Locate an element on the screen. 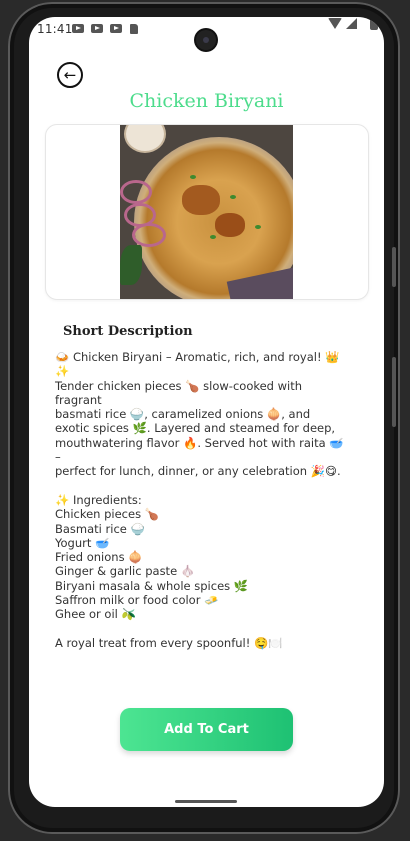 This screenshot has width=410, height=841. mint-leaves is located at coordinates (131, 265).